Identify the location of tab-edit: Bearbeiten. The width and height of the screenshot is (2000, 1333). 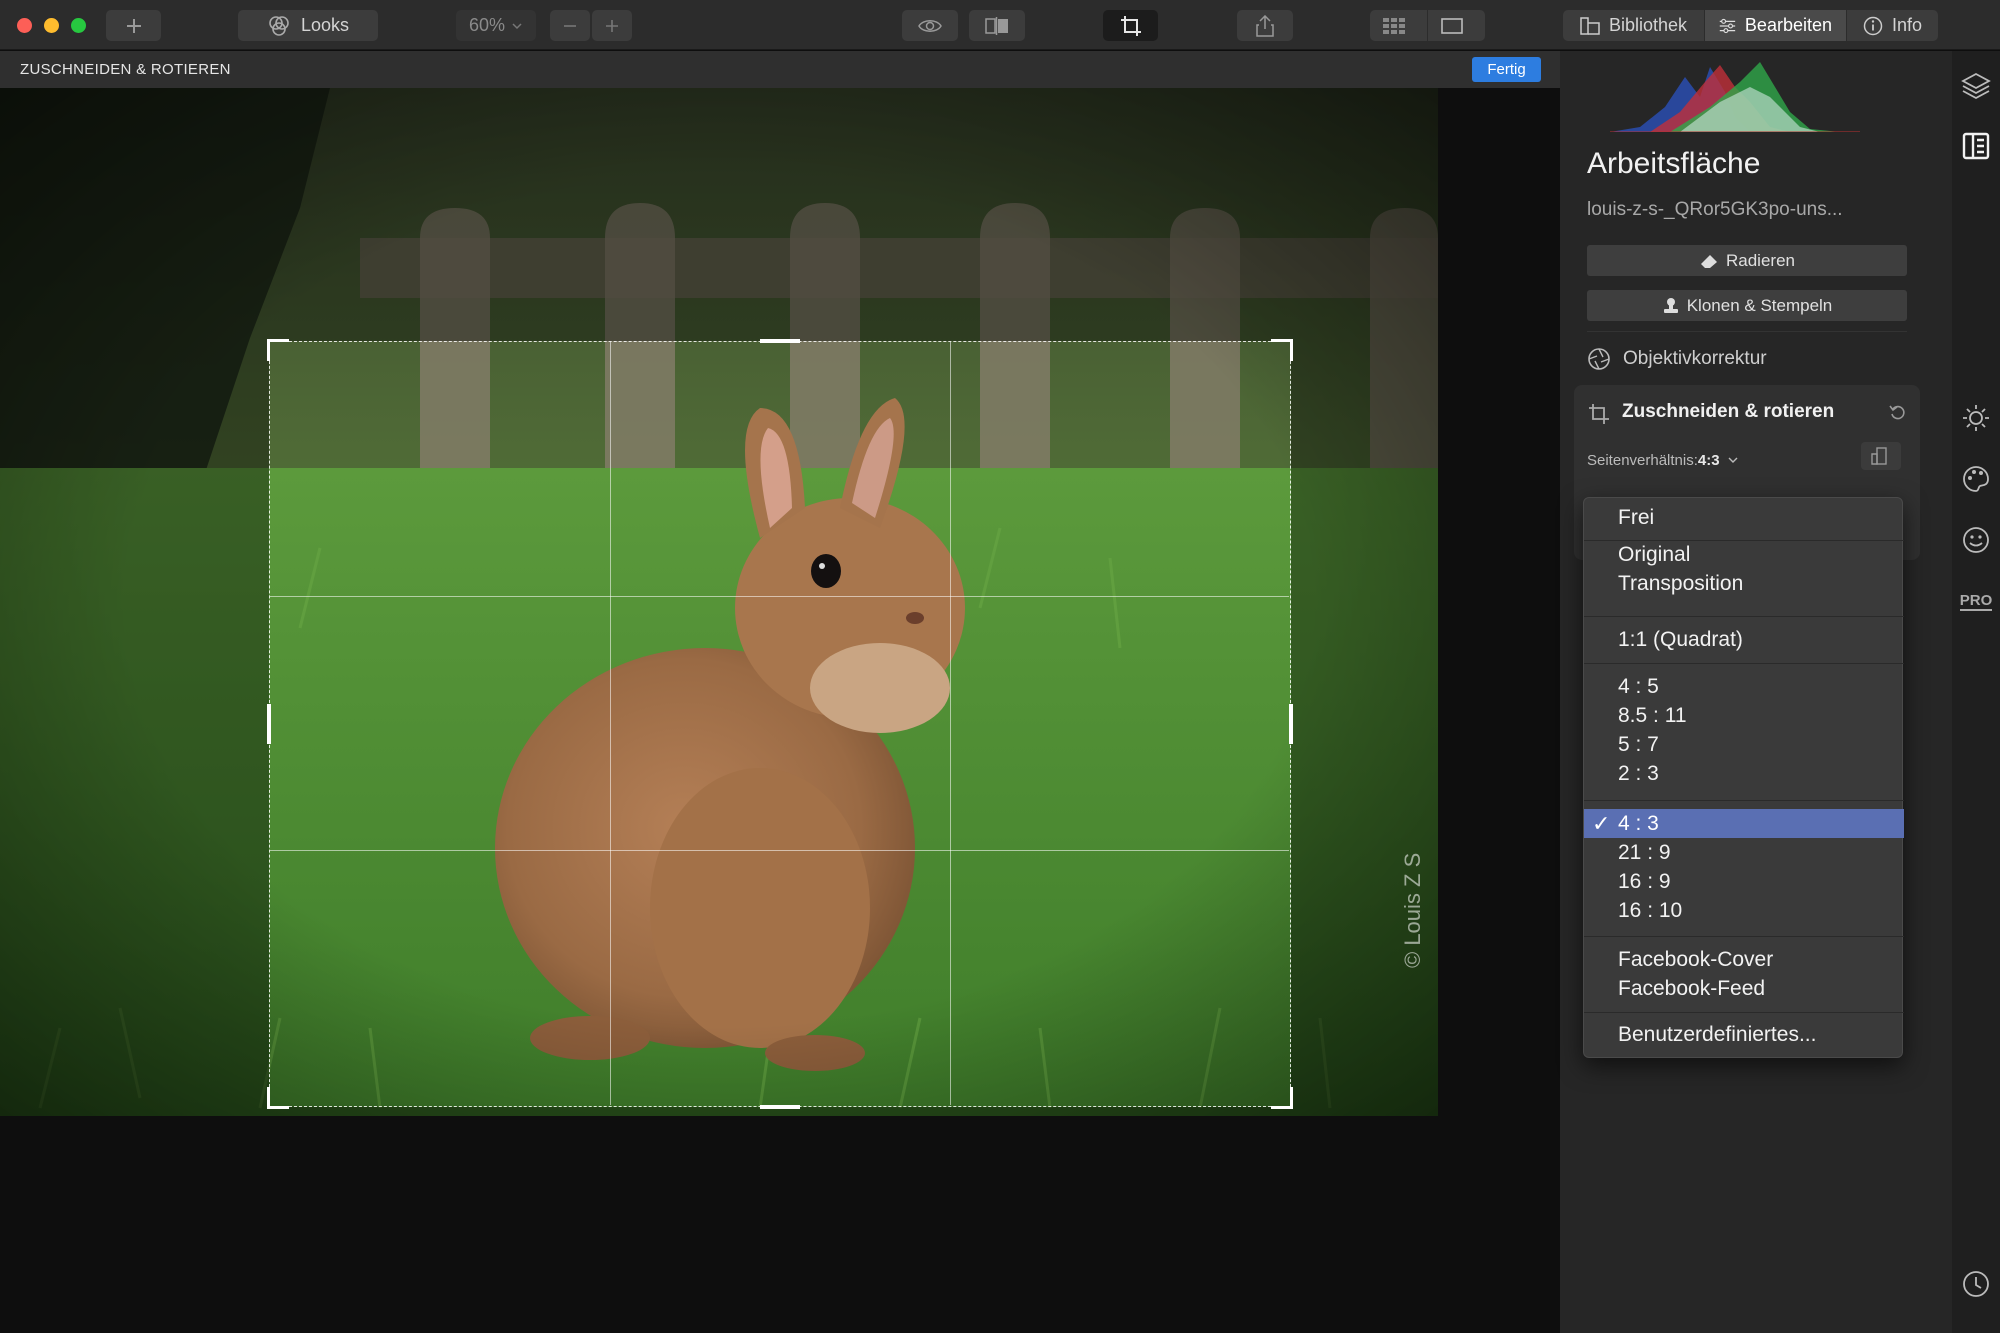
(1776, 25).